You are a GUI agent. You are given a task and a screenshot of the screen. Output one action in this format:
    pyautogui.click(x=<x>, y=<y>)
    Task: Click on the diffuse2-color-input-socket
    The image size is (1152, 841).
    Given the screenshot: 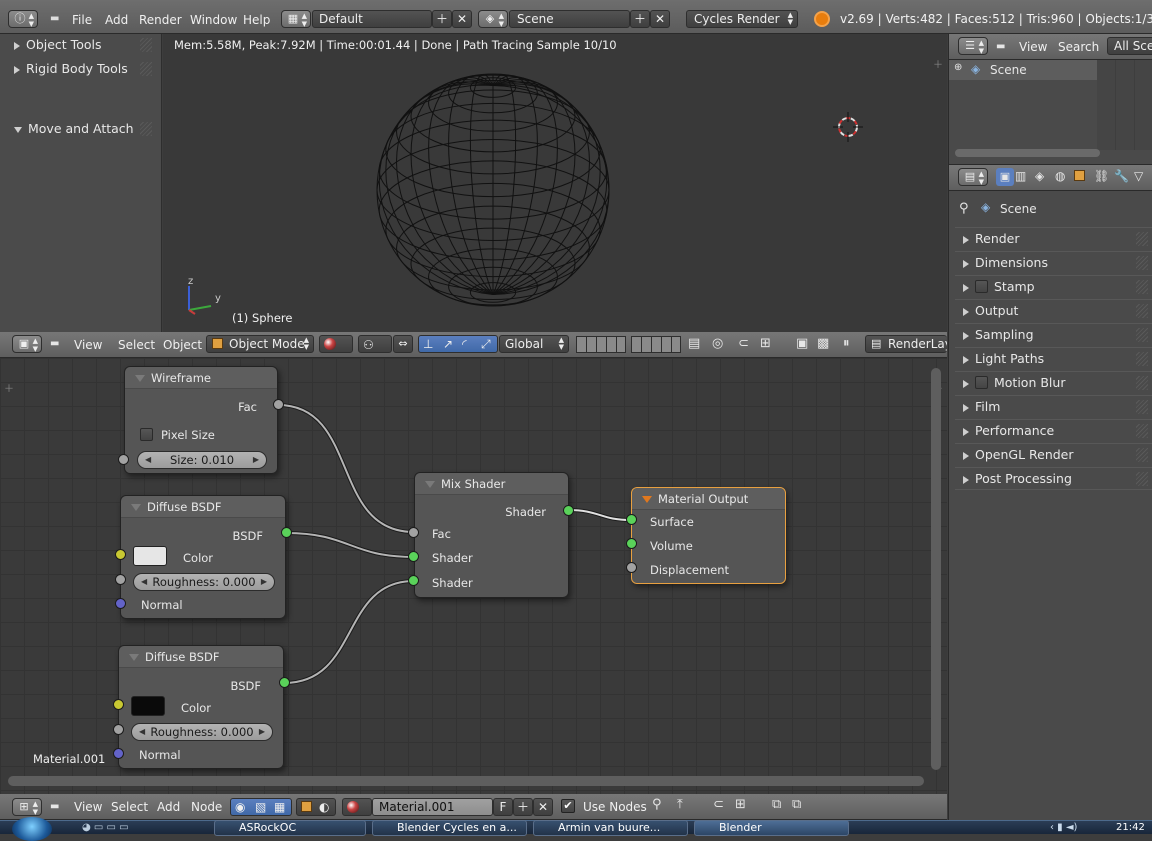 What is the action you would take?
    pyautogui.click(x=118, y=704)
    